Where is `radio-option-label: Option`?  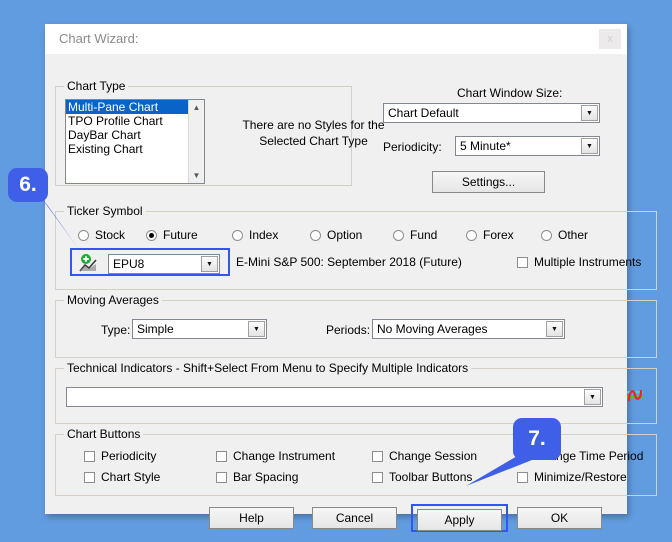
radio-option-label: Option is located at coordinates (345, 235).